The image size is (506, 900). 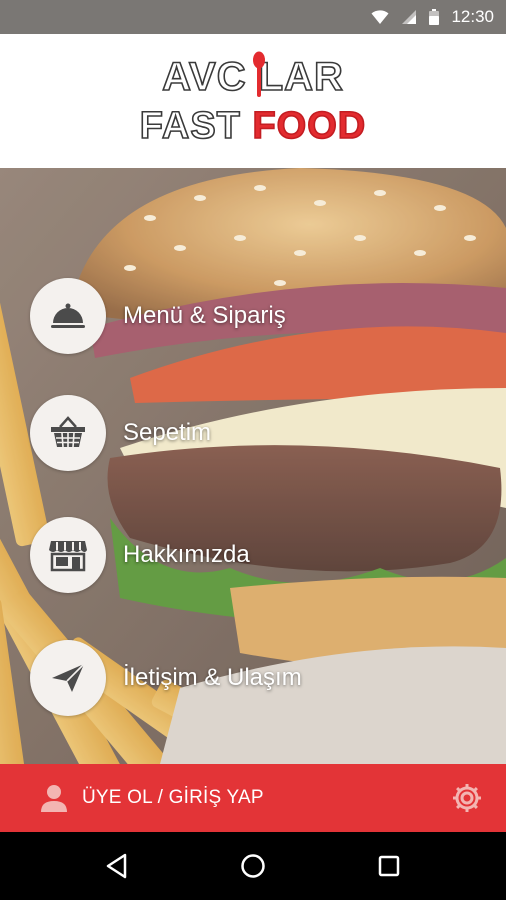 What do you see at coordinates (173, 797) in the screenshot?
I see `login-label: ÜYE OL / GİRİŞ YAP` at bounding box center [173, 797].